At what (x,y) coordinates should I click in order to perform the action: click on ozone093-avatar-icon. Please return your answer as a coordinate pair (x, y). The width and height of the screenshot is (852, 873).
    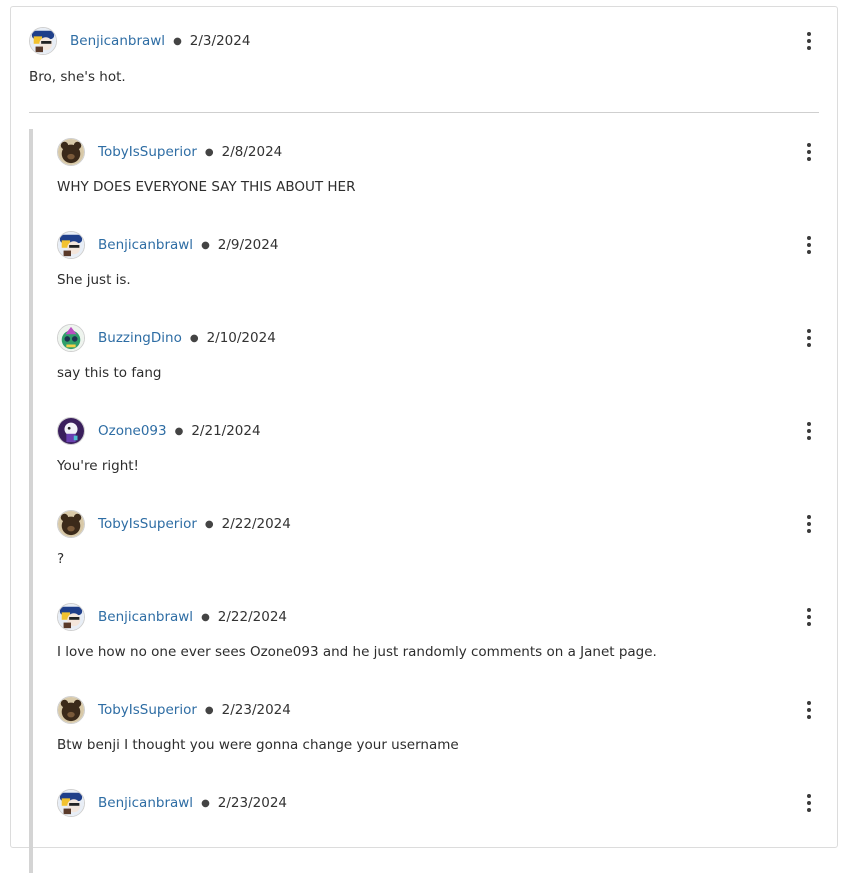
    Looking at the image, I should click on (71, 431).